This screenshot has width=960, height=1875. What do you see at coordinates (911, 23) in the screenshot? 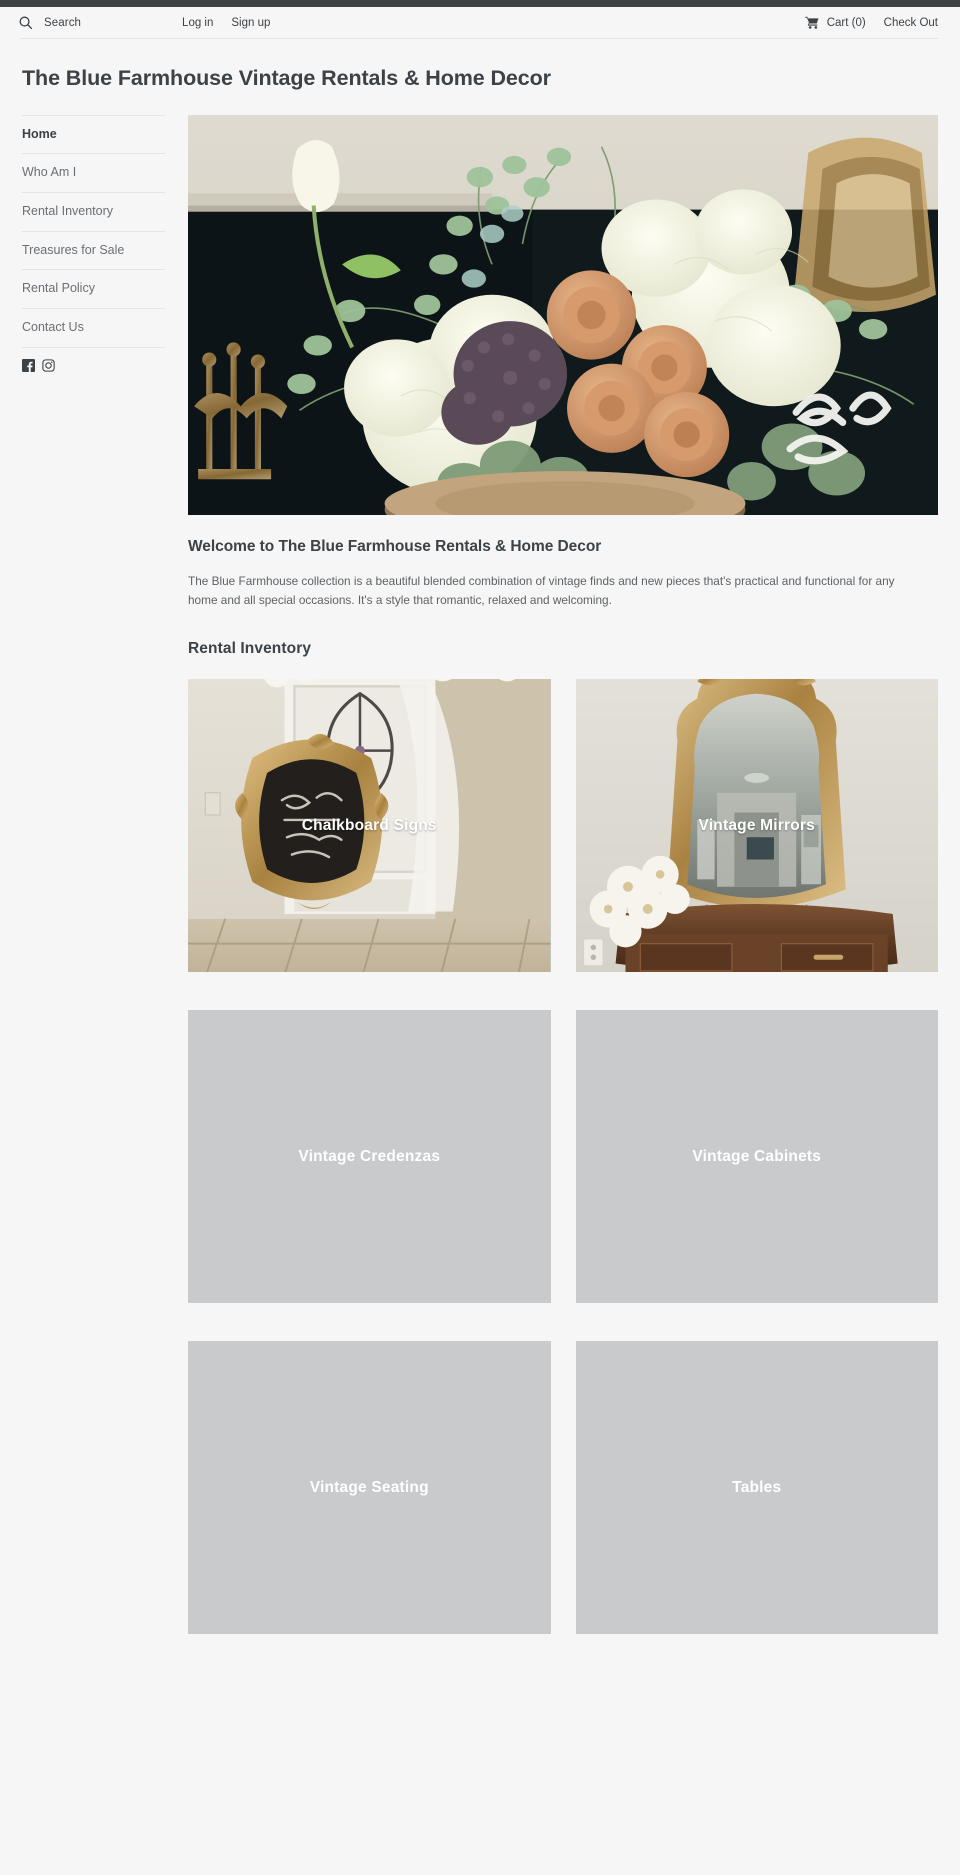
I see `checkout-link: Check Out` at bounding box center [911, 23].